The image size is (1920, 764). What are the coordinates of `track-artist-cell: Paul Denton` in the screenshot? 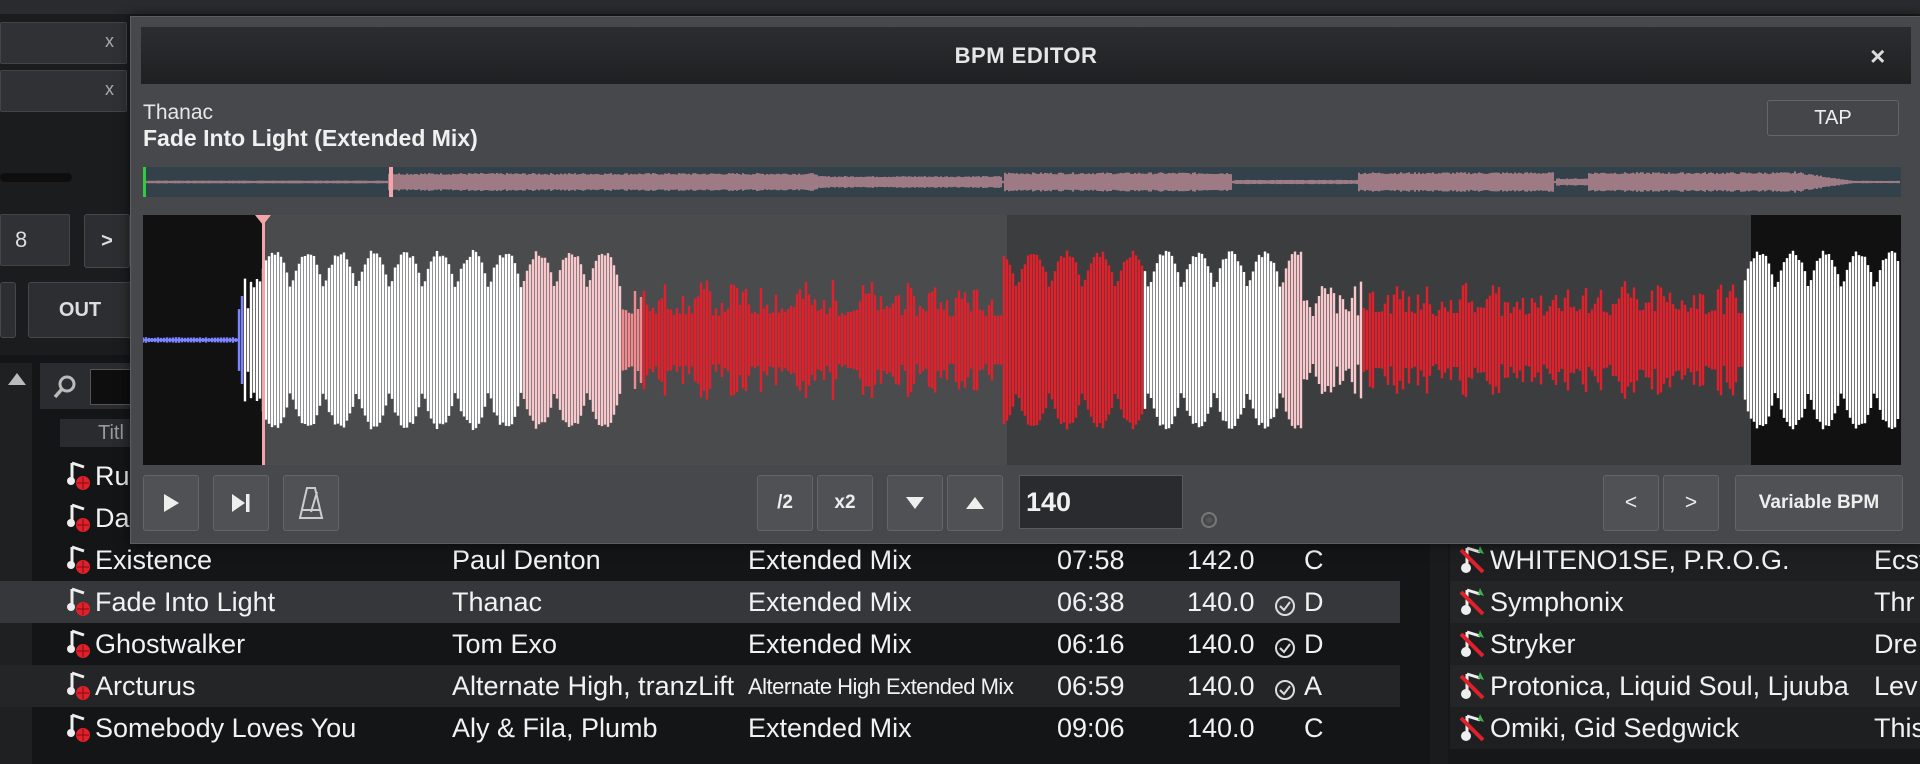 It's located at (526, 560).